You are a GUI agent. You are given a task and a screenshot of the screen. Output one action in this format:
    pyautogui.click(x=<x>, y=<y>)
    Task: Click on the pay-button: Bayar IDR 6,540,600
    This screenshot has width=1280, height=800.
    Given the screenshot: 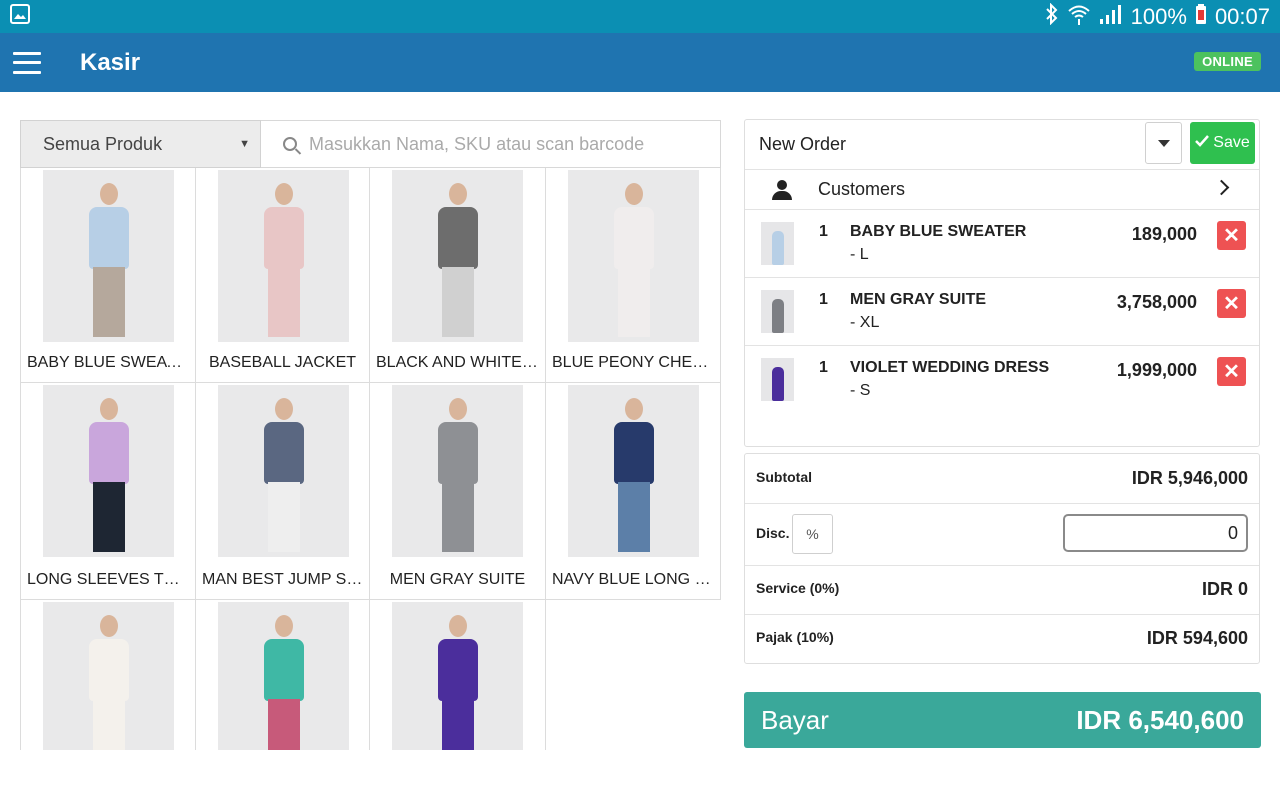 What is the action you would take?
    pyautogui.click(x=1002, y=720)
    